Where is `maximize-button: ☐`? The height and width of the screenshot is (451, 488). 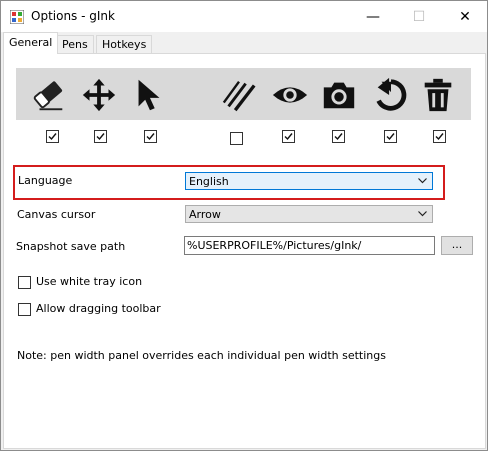 maximize-button: ☐ is located at coordinates (419, 16).